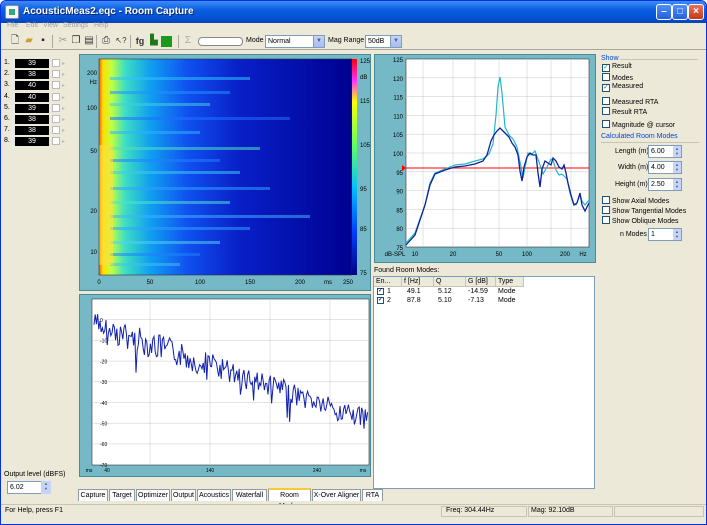 This screenshot has width=707, height=525. What do you see at coordinates (295, 41) in the screenshot?
I see `mode-select: Normal ▼` at bounding box center [295, 41].